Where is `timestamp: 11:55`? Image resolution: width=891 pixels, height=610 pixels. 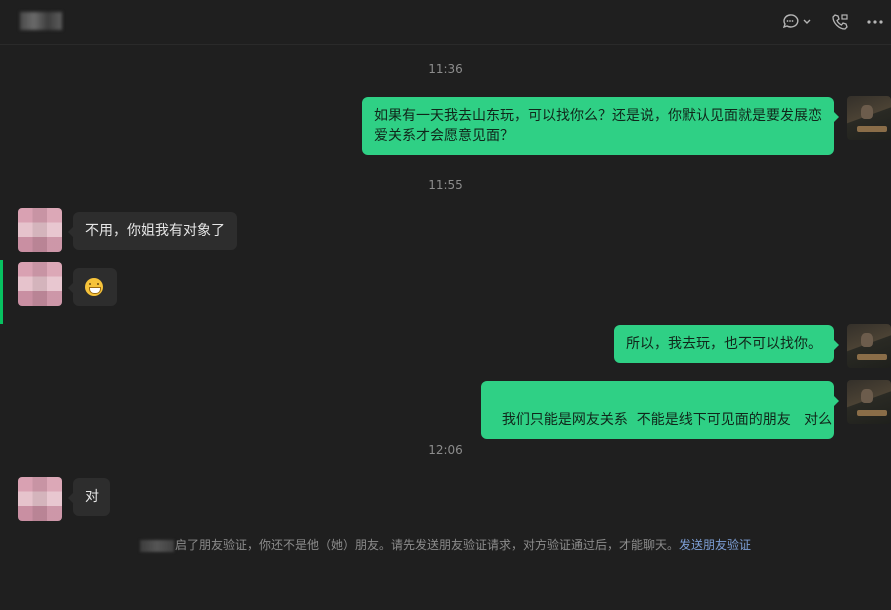 timestamp: 11:55 is located at coordinates (445, 185).